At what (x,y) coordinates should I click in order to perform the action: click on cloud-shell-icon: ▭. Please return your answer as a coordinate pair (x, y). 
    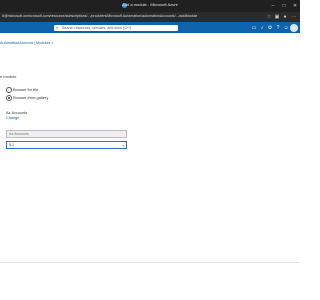
    Looking at the image, I should click on (254, 28).